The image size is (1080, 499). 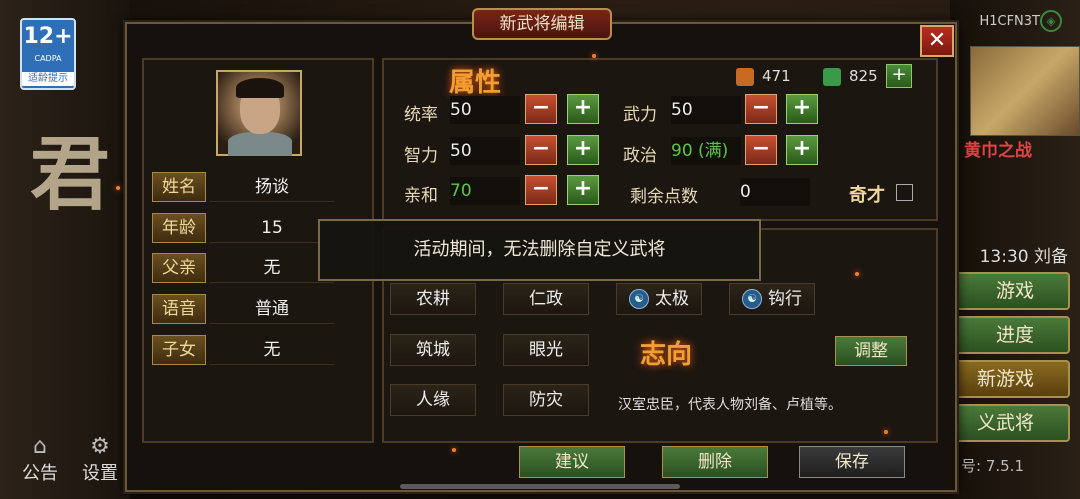 I want to click on player-code: H1CFN3T, so click(x=1009, y=21).